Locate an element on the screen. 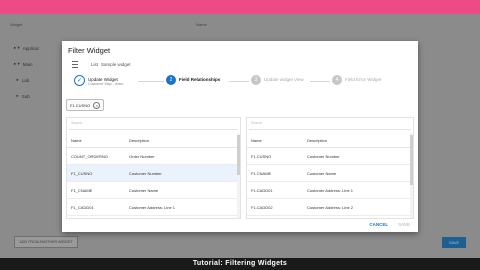 Image resolution: width=480 pixels, height=270 pixels. step-title: Field Relationships is located at coordinates (200, 79).